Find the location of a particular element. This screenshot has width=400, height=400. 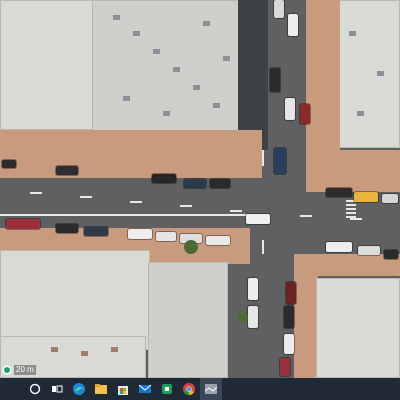

green-app-button is located at coordinates (167, 389).